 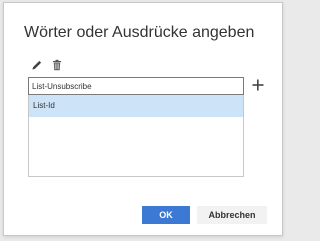 What do you see at coordinates (139, 32) in the screenshot?
I see `dialog-title: Wörter oder Ausdrücke angeben` at bounding box center [139, 32].